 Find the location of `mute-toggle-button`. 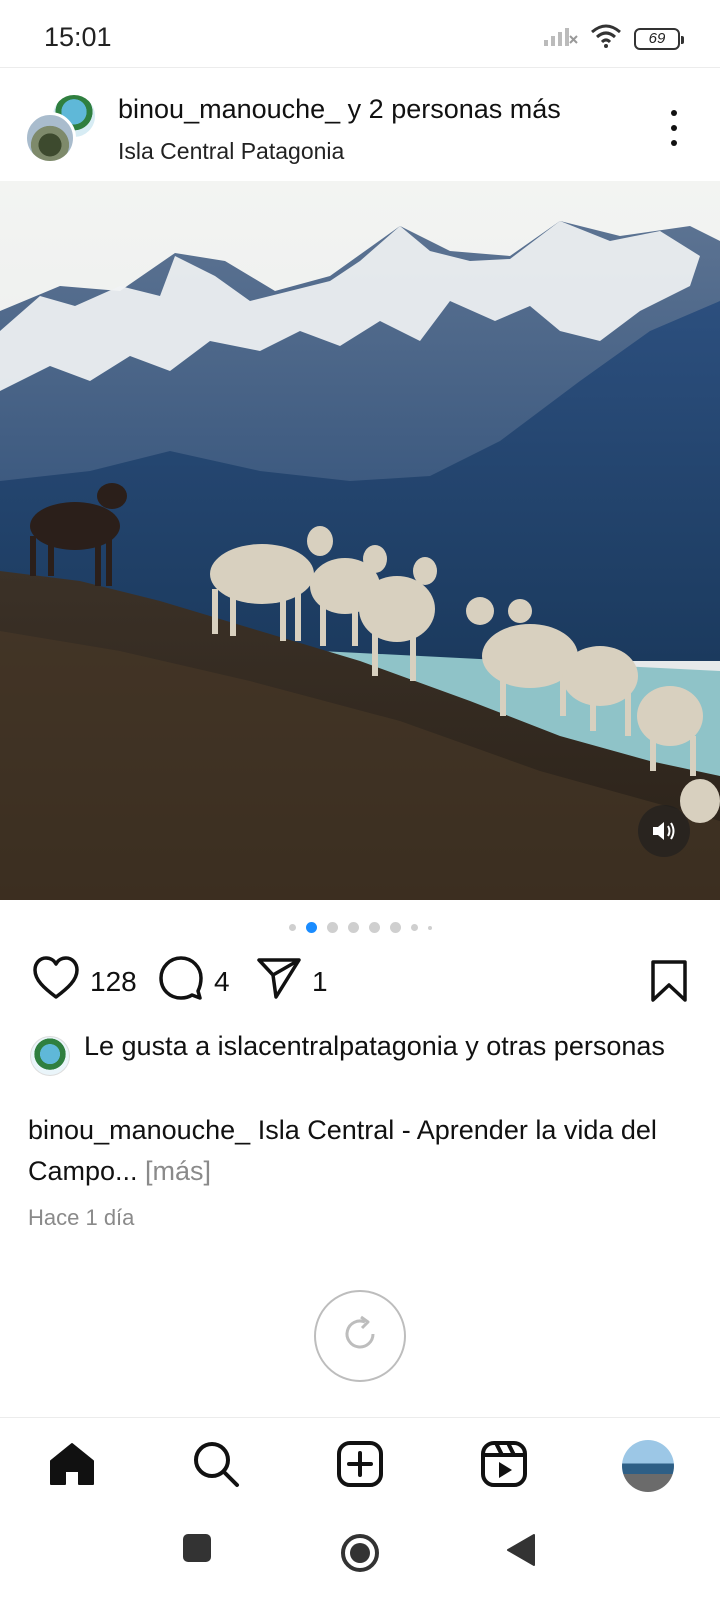

mute-toggle-button is located at coordinates (664, 831).